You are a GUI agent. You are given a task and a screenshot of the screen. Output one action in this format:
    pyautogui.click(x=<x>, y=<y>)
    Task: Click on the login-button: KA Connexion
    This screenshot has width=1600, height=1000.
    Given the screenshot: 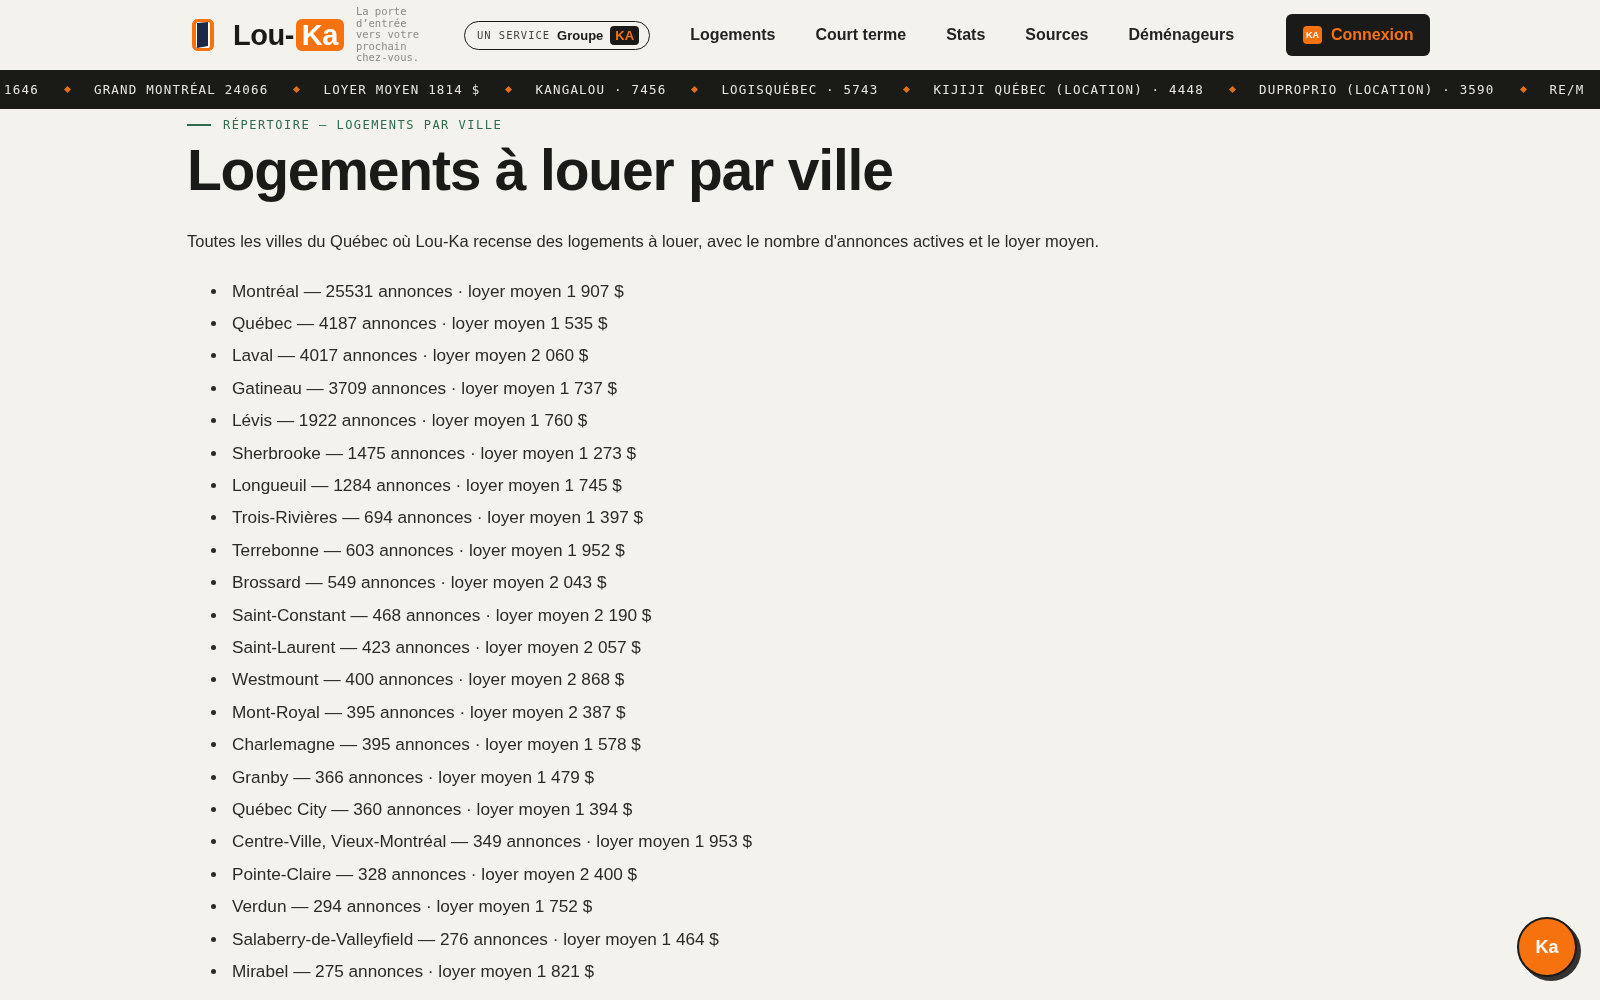 What is the action you would take?
    pyautogui.click(x=1358, y=35)
    